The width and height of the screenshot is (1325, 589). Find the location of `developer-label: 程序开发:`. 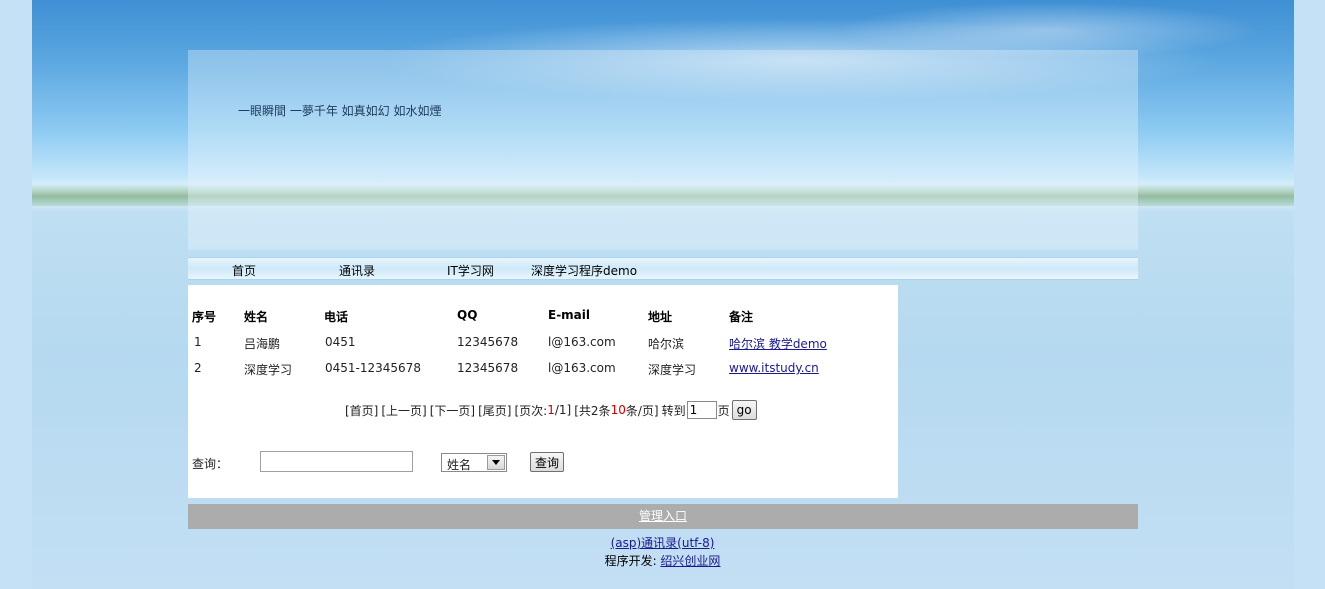

developer-label: 程序开发: is located at coordinates (632, 561).